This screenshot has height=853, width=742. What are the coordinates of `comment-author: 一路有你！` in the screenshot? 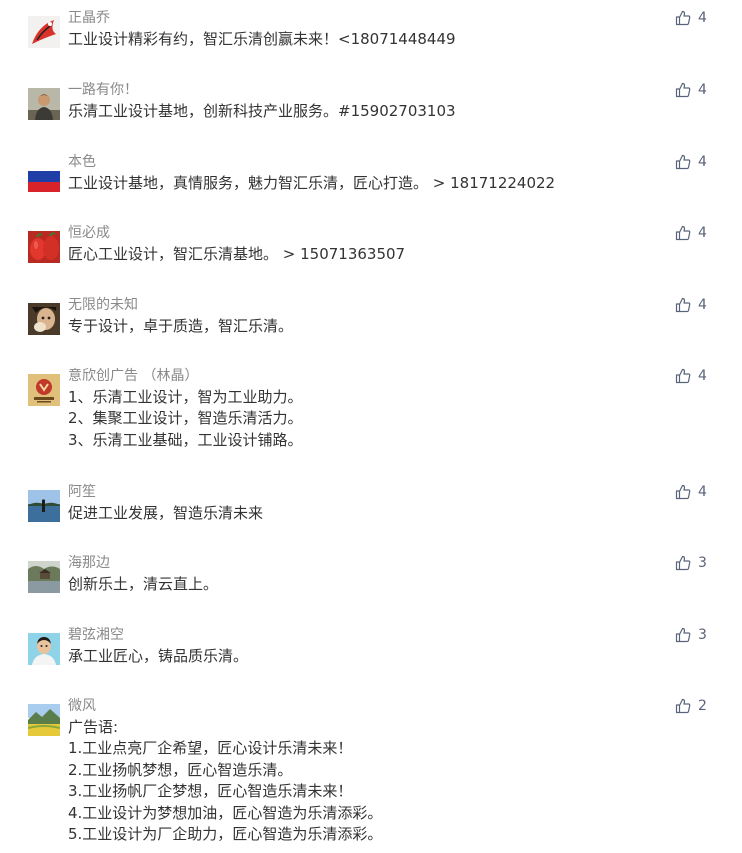 It's located at (103, 90).